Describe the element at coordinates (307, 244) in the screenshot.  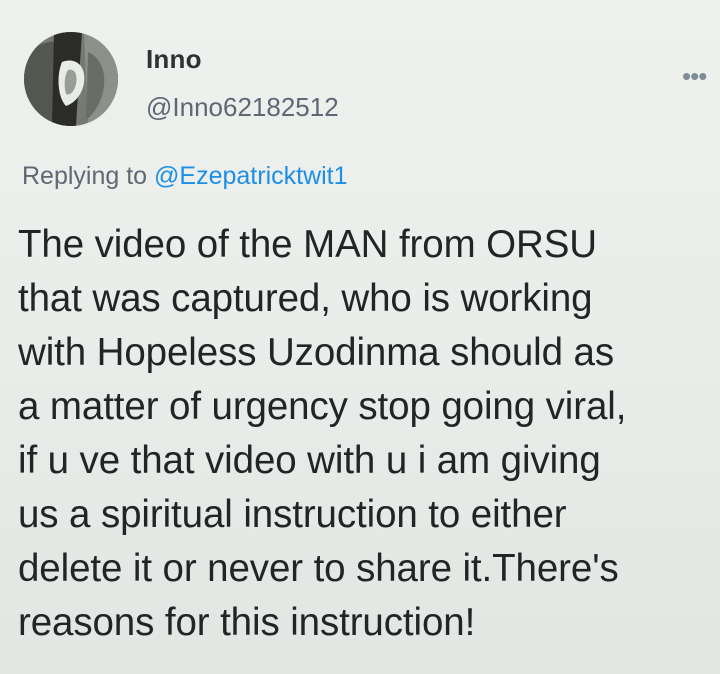
I see `tweet-body-line: The video of the MAN from ORSU` at that location.